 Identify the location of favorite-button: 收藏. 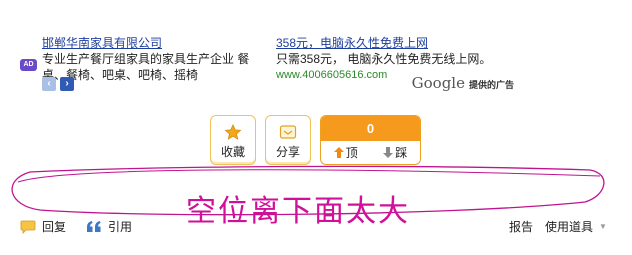
(233, 140).